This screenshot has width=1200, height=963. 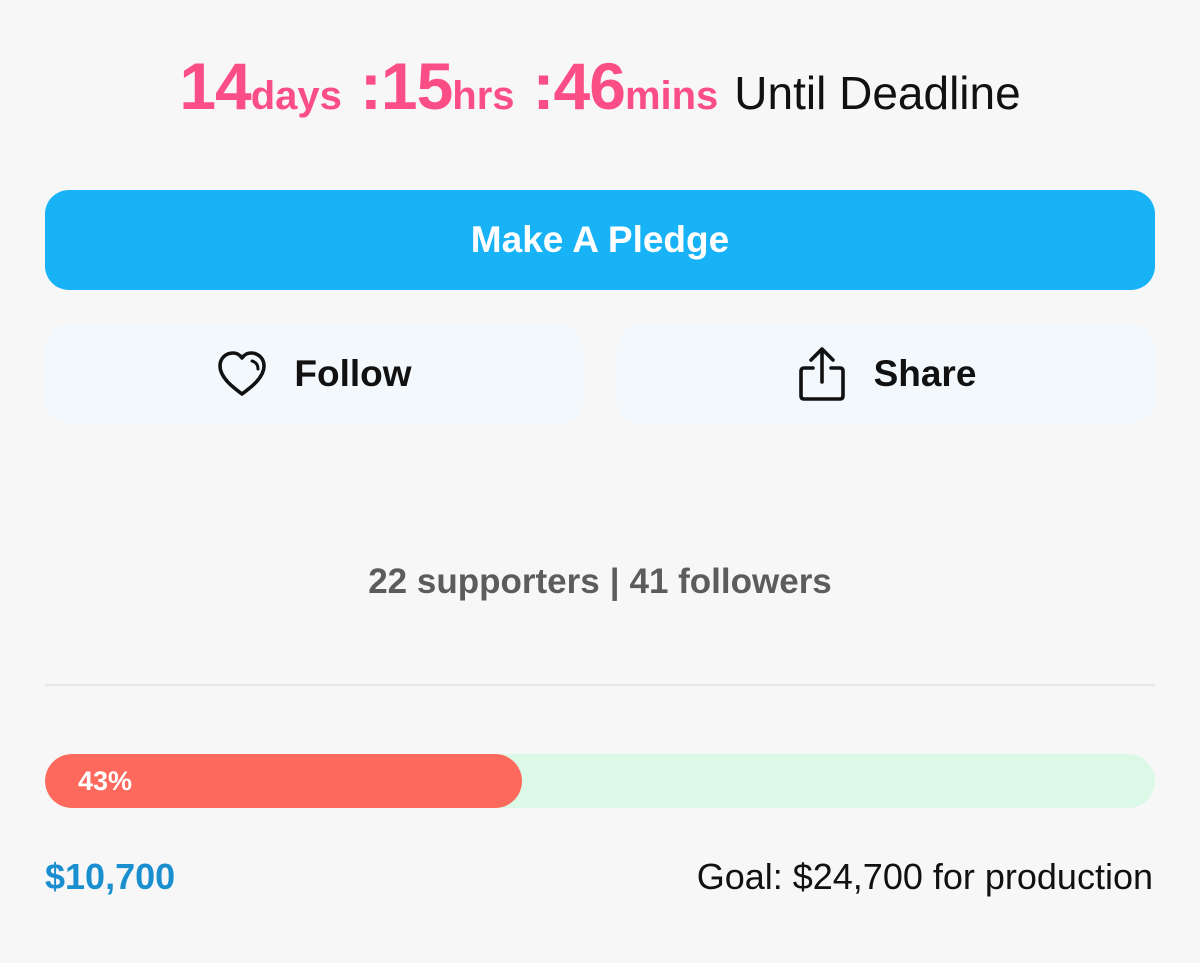 I want to click on countdown-mins-unit: mins, so click(x=671, y=96).